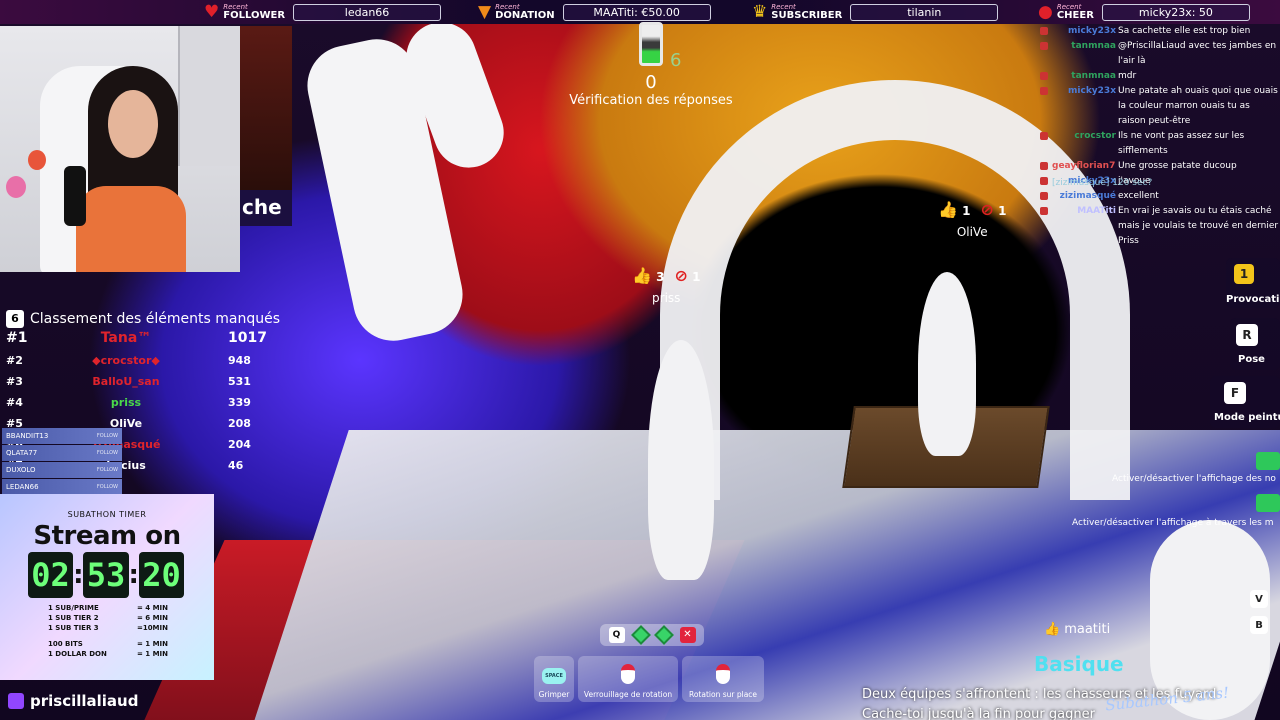 This screenshot has width=1280, height=720. Describe the element at coordinates (1259, 599) in the screenshot. I see `key-v: V` at that location.